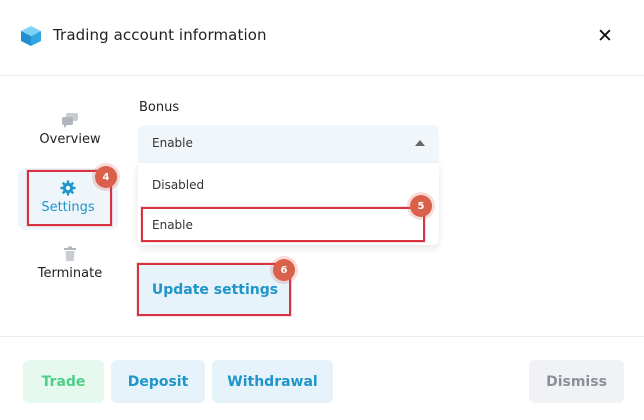 The height and width of the screenshot is (420, 644). I want to click on dismiss-button: Dismiss, so click(576, 381).